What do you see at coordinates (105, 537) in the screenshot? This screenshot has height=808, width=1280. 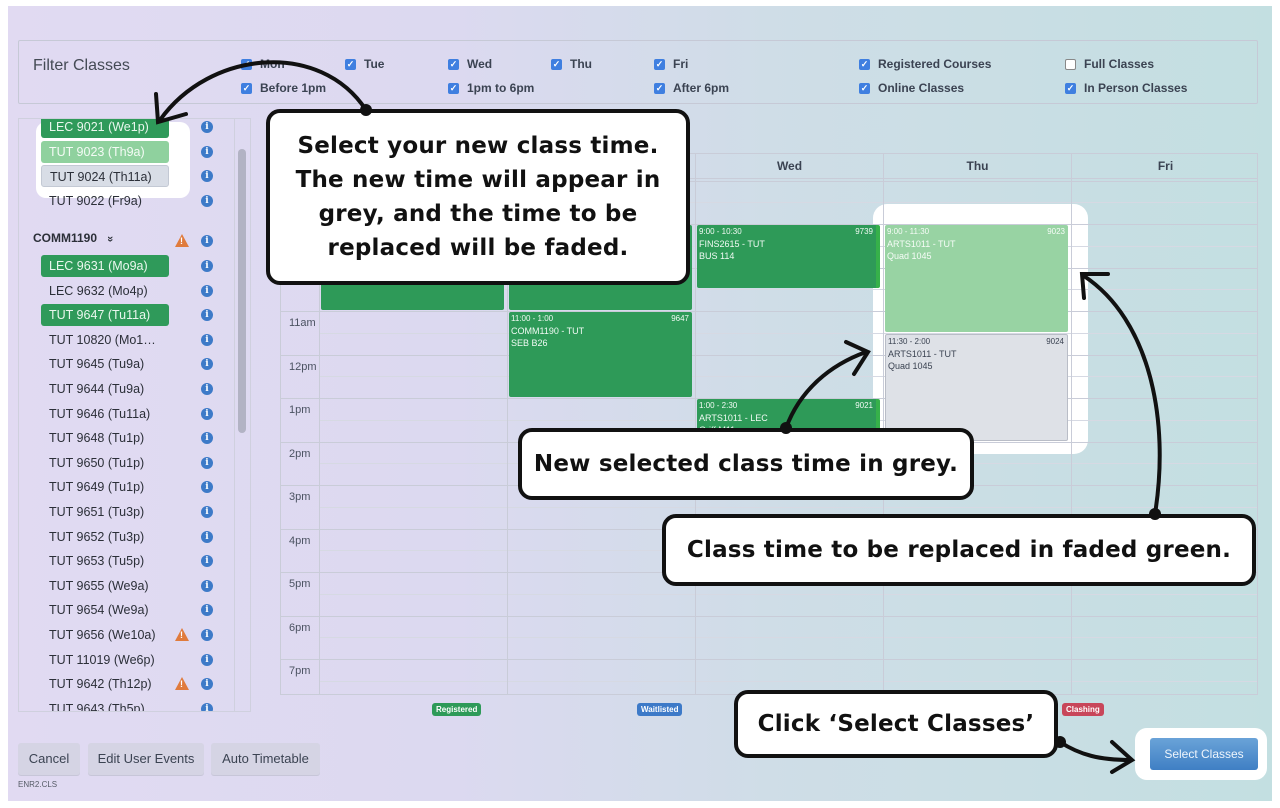 I see `class-option-label: TUT 9652 (Tu3p)` at bounding box center [105, 537].